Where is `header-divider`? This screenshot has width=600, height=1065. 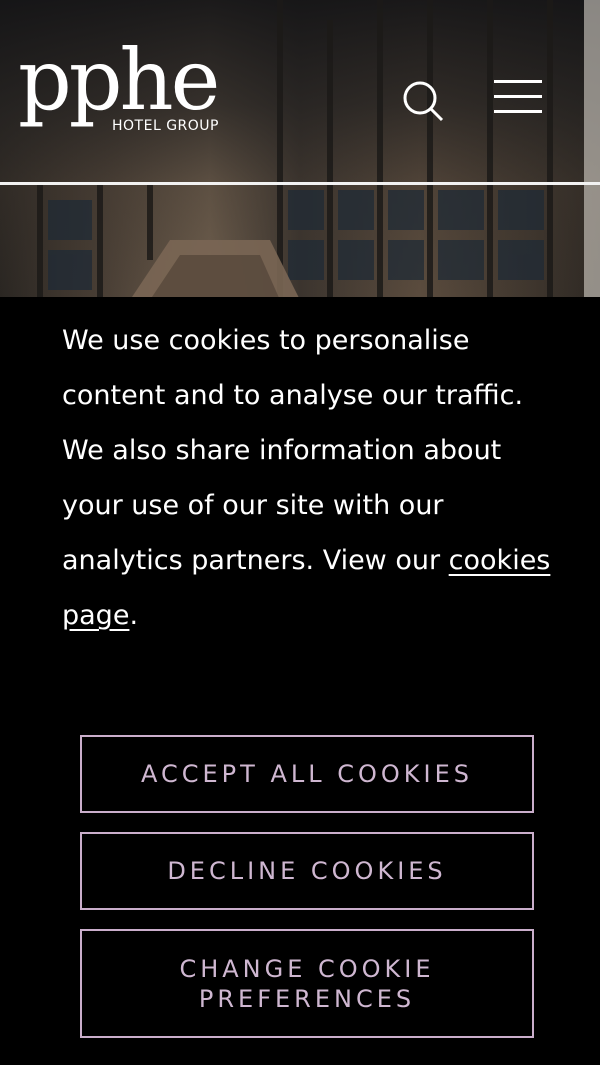 header-divider is located at coordinates (300, 183).